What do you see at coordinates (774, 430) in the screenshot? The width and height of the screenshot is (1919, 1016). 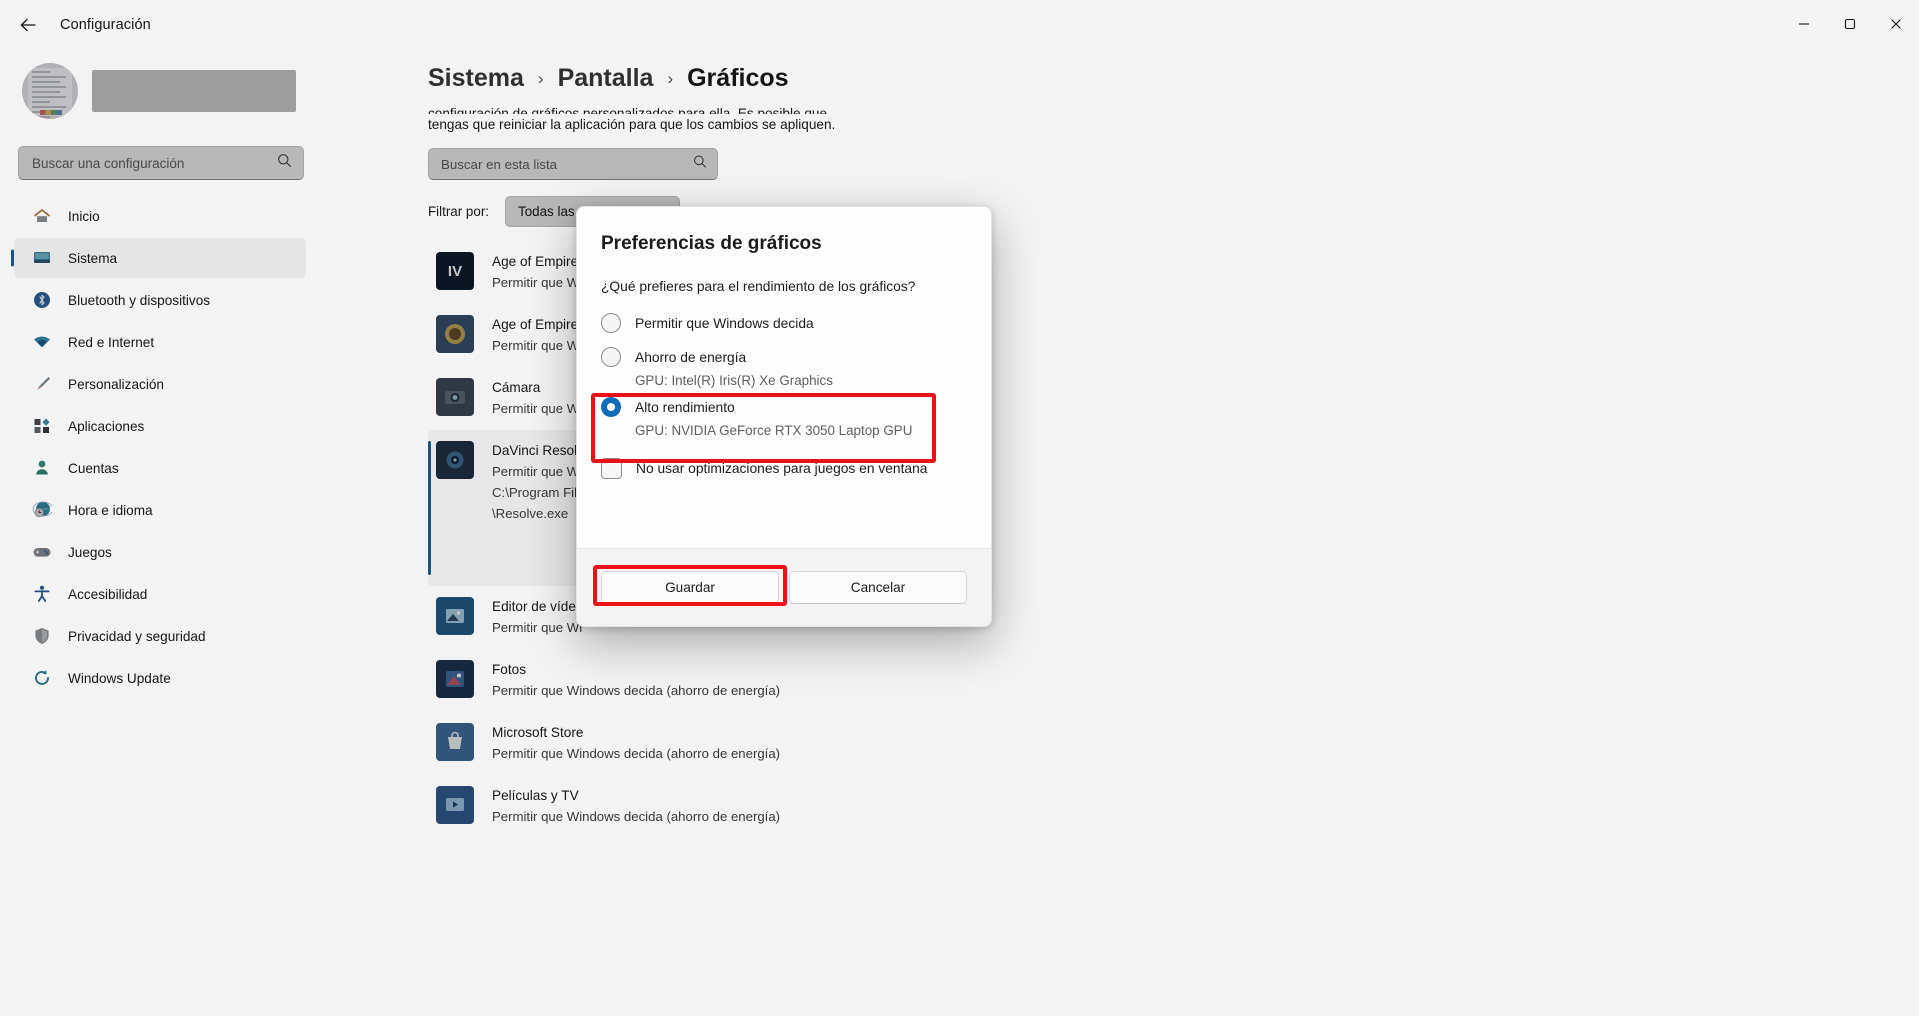 I see `gpu-note-nvidia: GPU: NVIDIA GeForce RTX 3050 Laptop GPU` at bounding box center [774, 430].